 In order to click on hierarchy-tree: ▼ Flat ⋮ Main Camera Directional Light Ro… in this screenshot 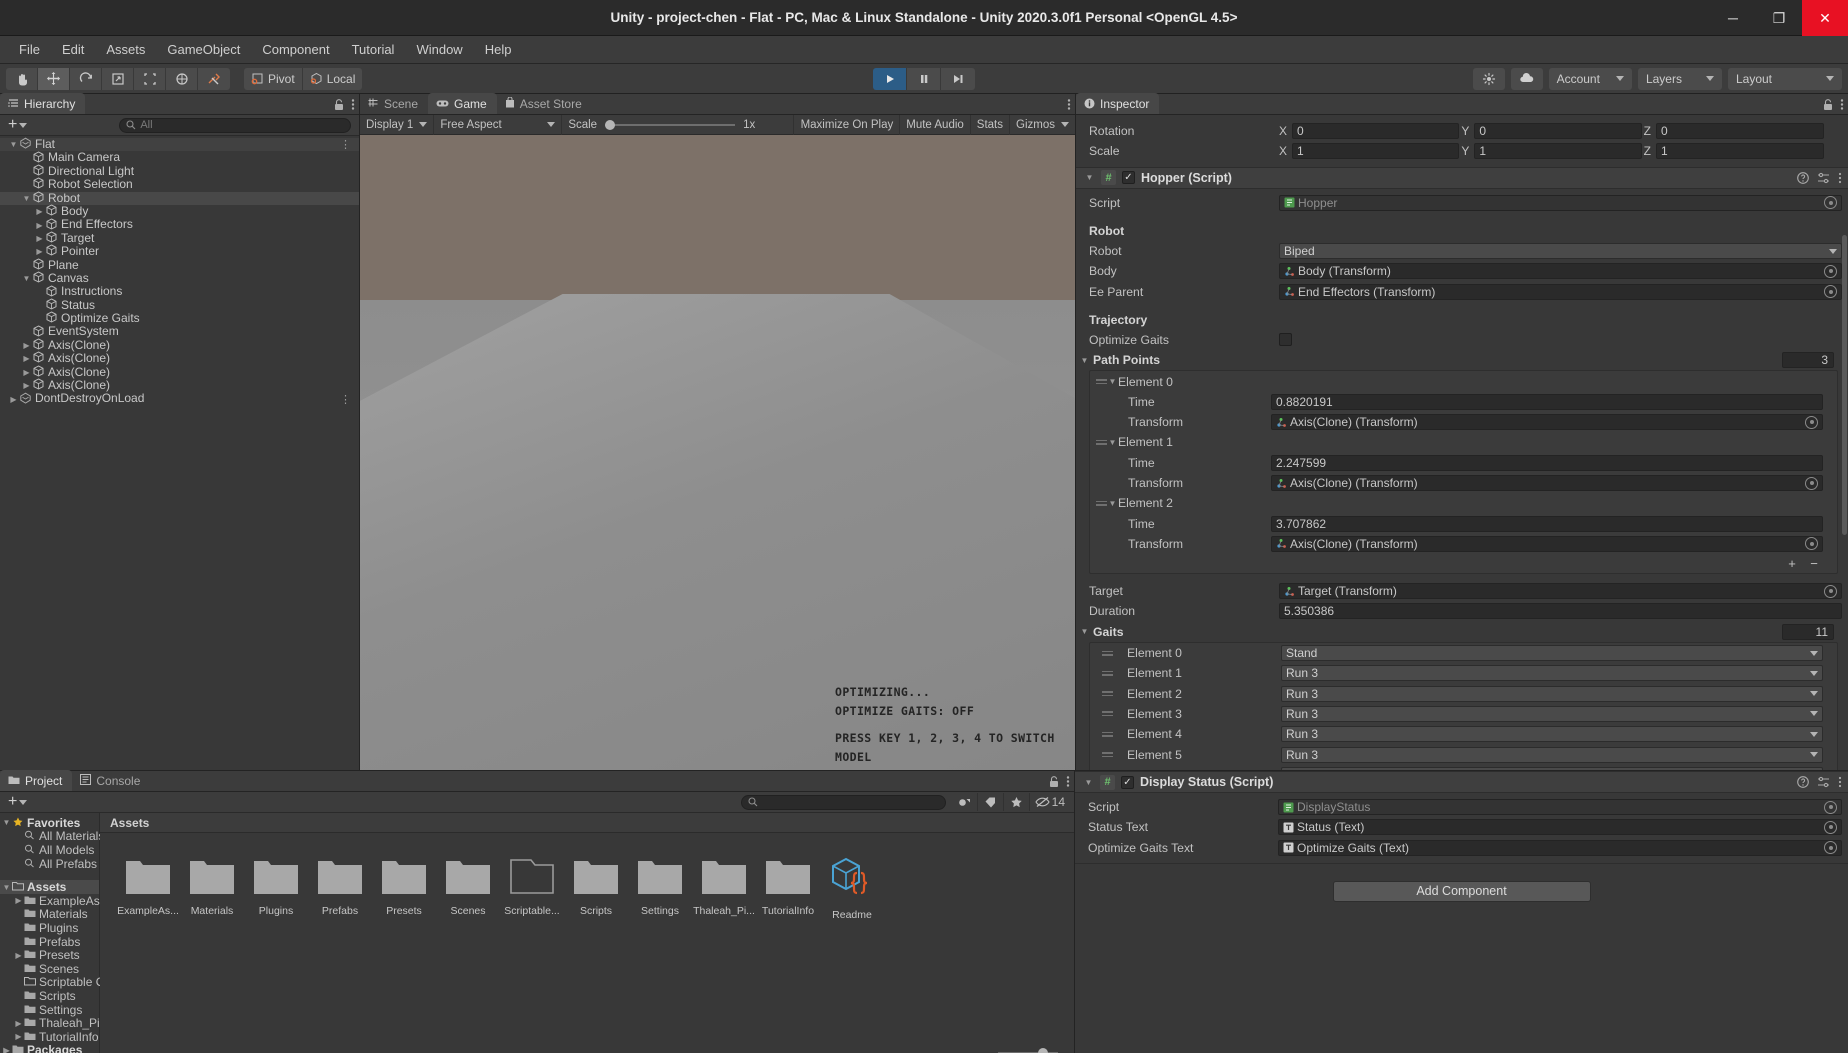, I will do `click(179, 453)`.